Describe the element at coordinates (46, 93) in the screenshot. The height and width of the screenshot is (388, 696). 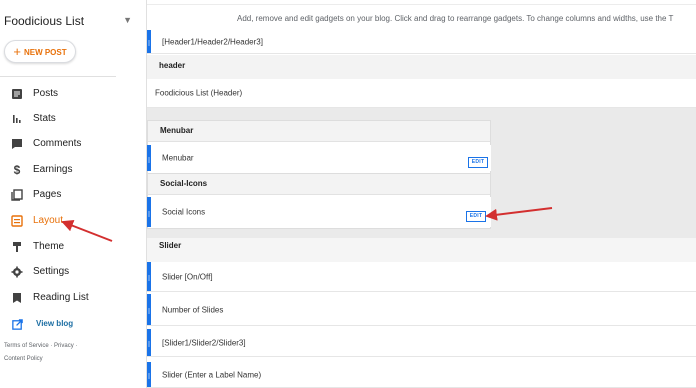
I see `sidebar-item-label: Posts` at that location.